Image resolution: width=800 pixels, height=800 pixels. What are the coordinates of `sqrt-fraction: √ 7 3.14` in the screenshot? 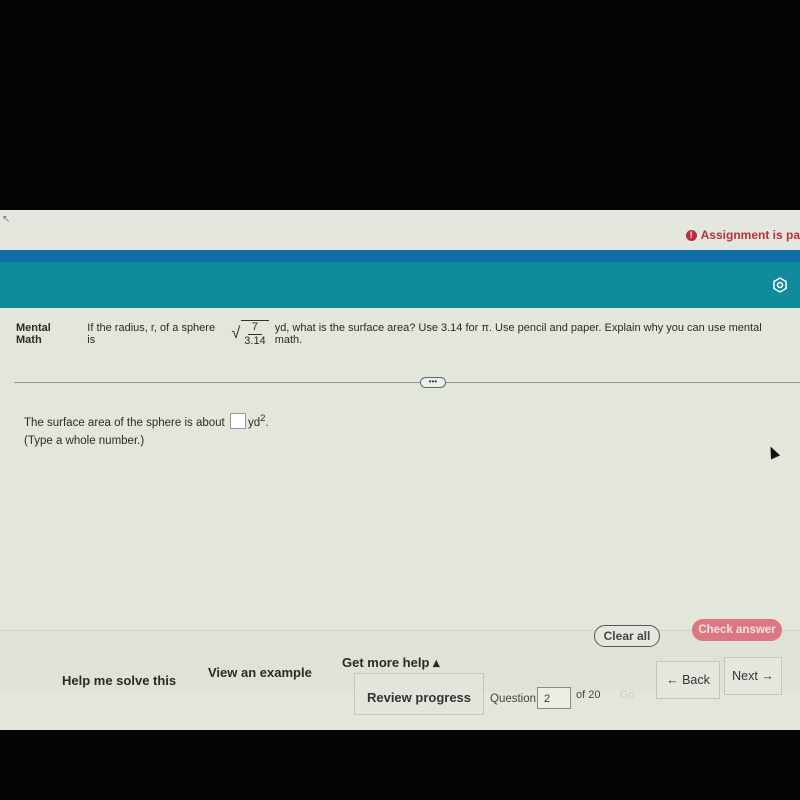 It's located at (250, 334).